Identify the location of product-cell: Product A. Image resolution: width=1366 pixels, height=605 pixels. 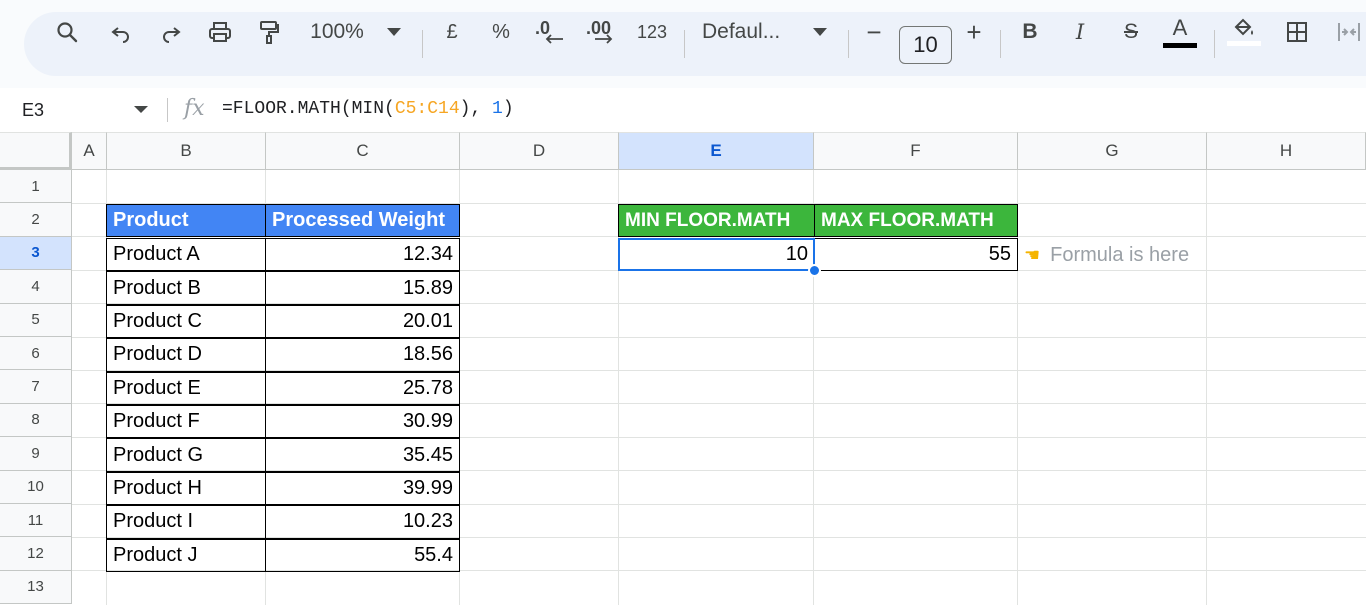
(186, 255).